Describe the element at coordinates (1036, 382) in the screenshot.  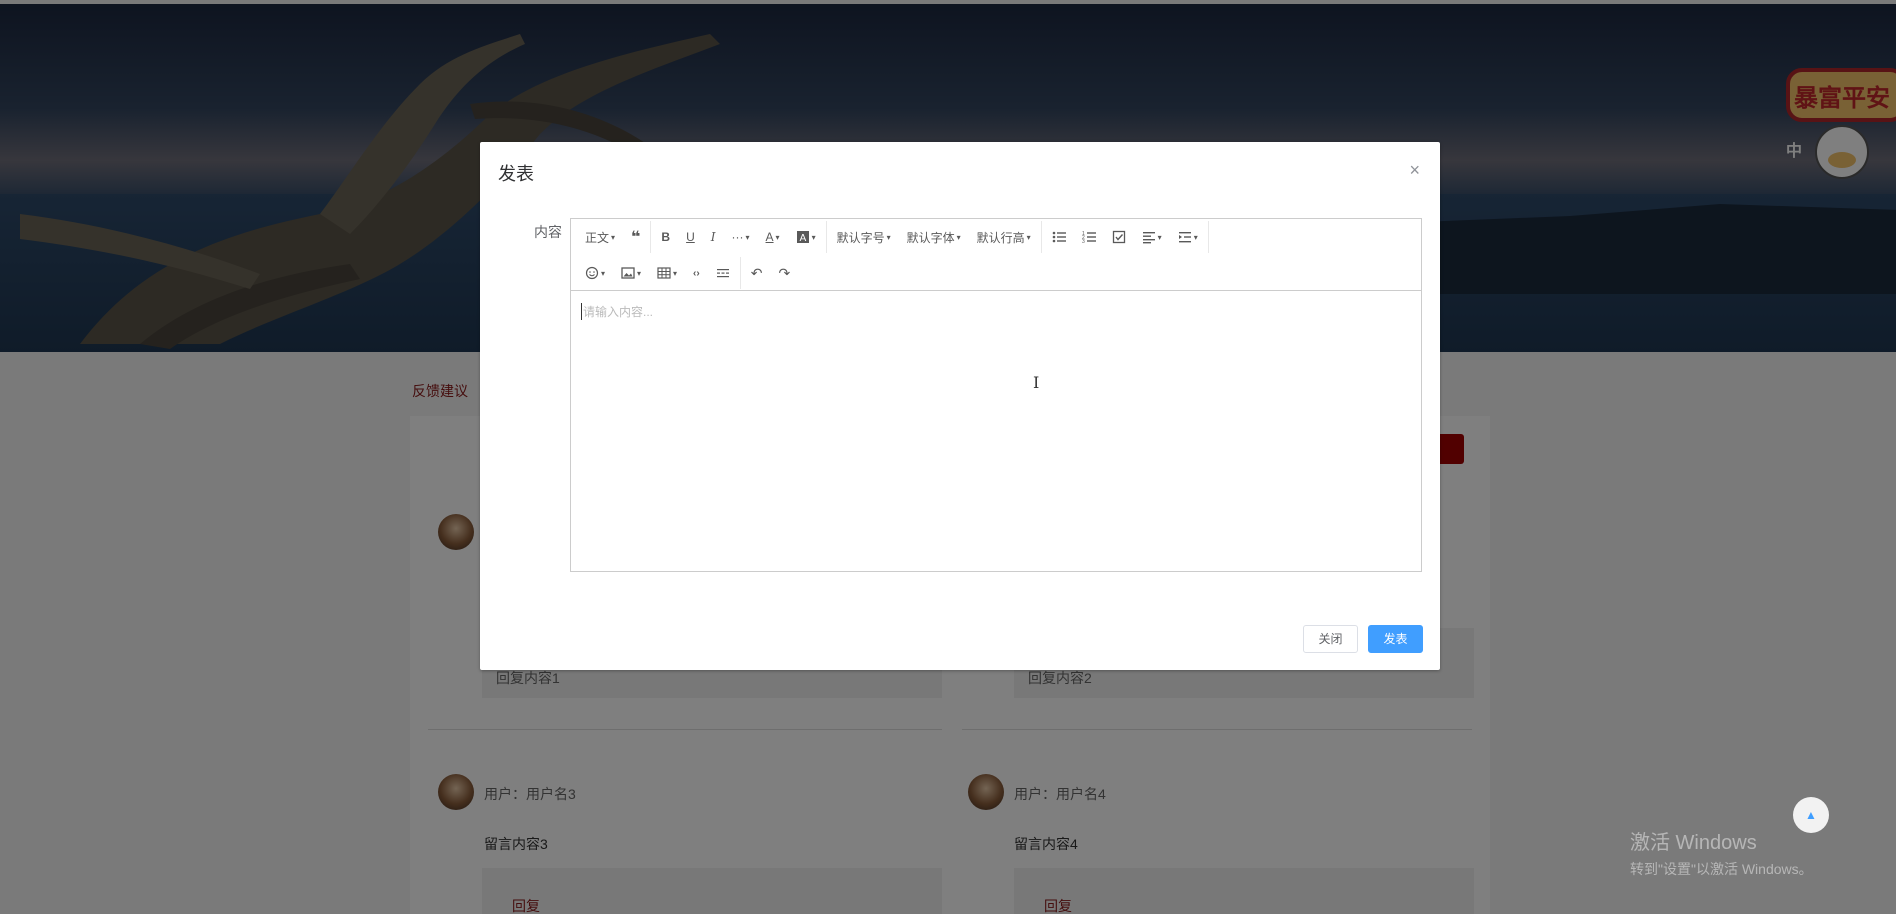
I see `text-cursor-icon: I` at that location.